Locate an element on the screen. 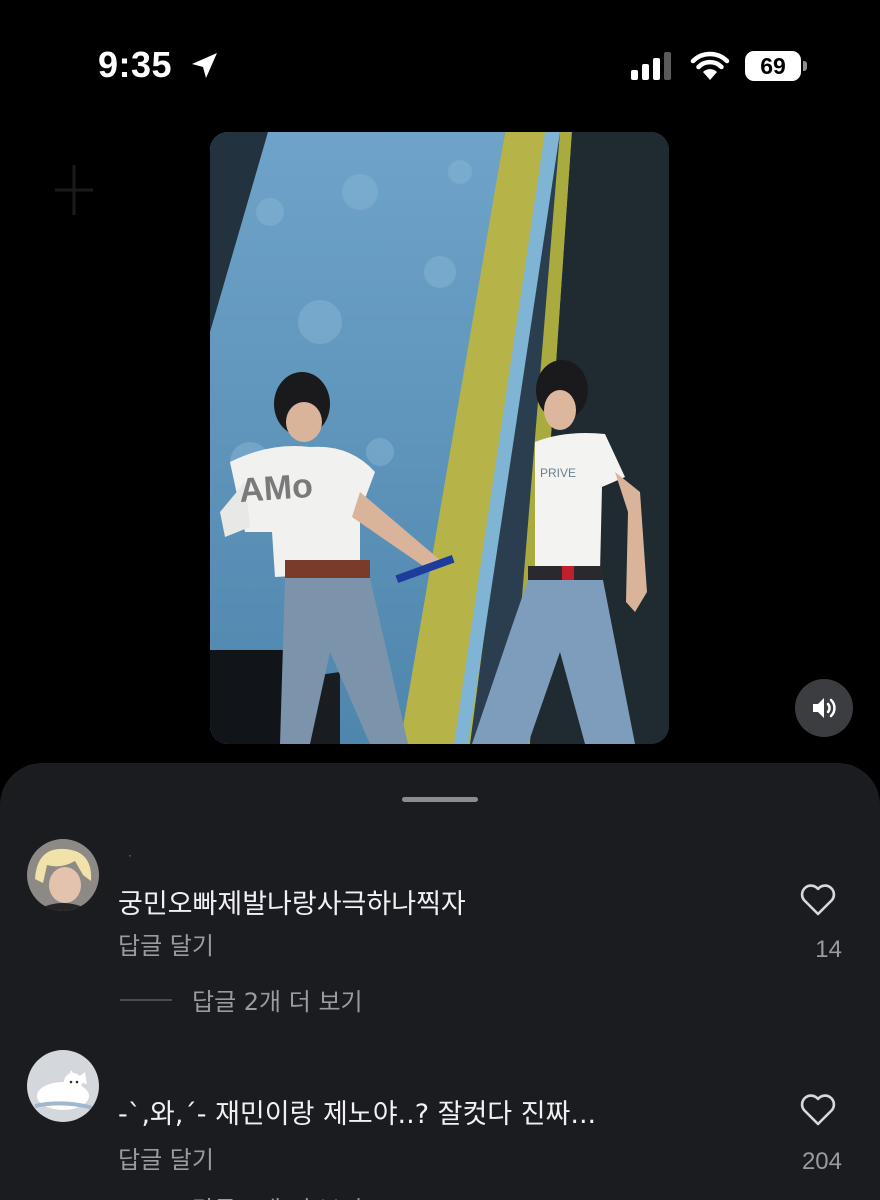 The height and width of the screenshot is (1200, 880). ghost-plus-icon is located at coordinates (74, 190).